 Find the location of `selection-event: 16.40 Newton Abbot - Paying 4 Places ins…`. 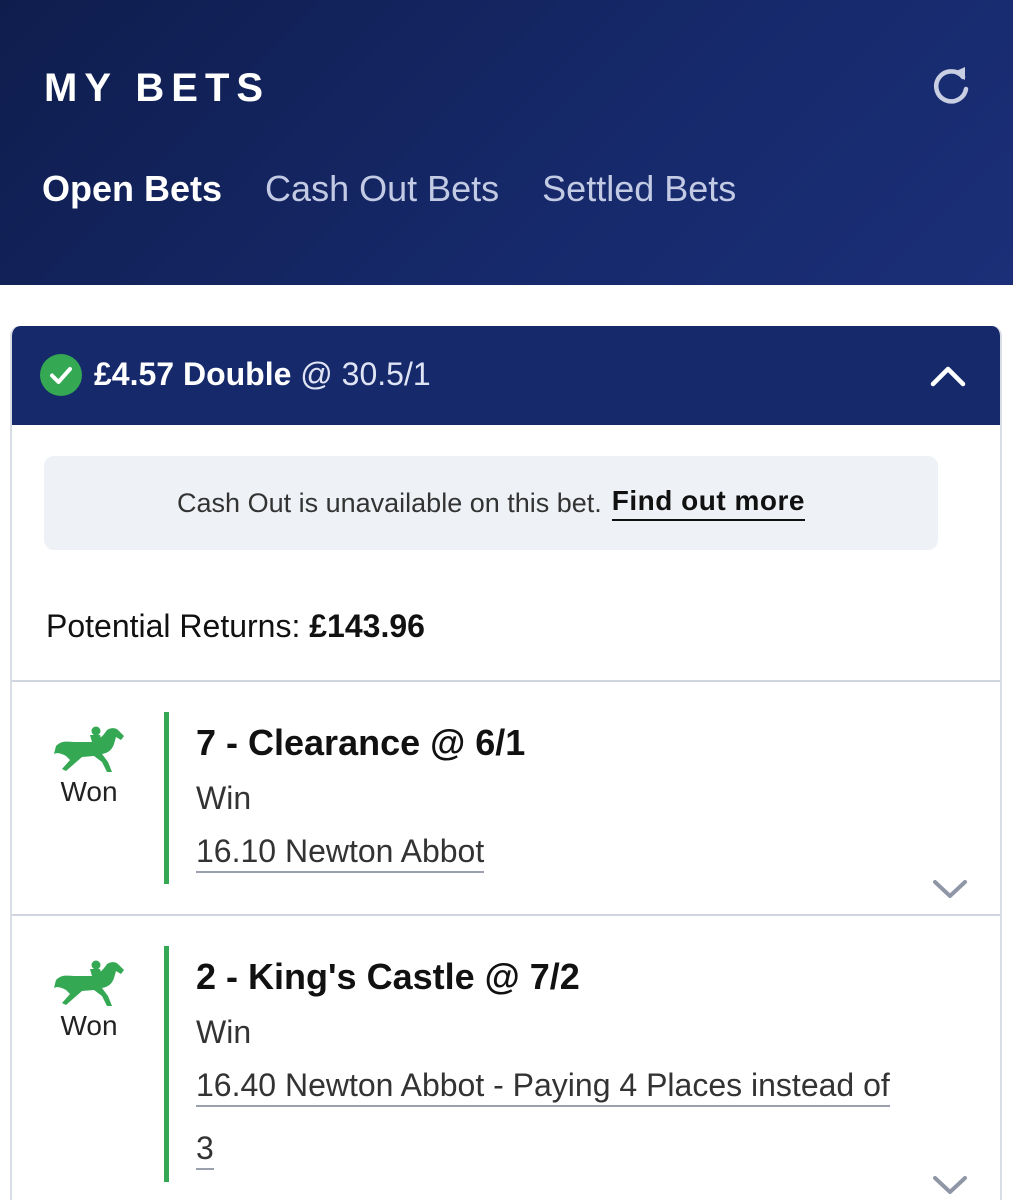

selection-event: 16.40 Newton Abbot - Paying 4 Places ins… is located at coordinates (546, 1117).